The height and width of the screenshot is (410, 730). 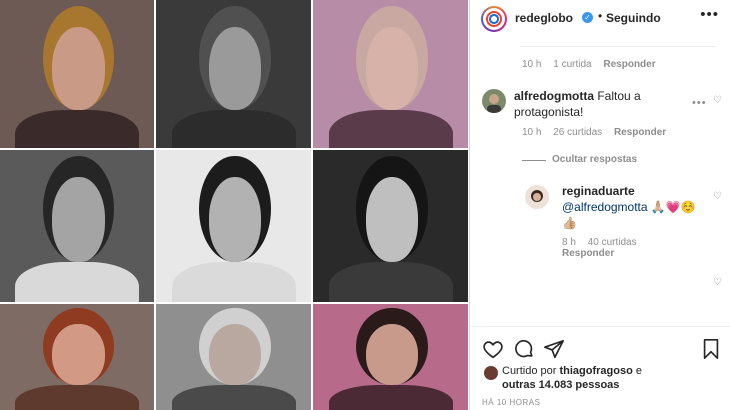 I want to click on comment-bubble-icon, so click(x=524, y=349).